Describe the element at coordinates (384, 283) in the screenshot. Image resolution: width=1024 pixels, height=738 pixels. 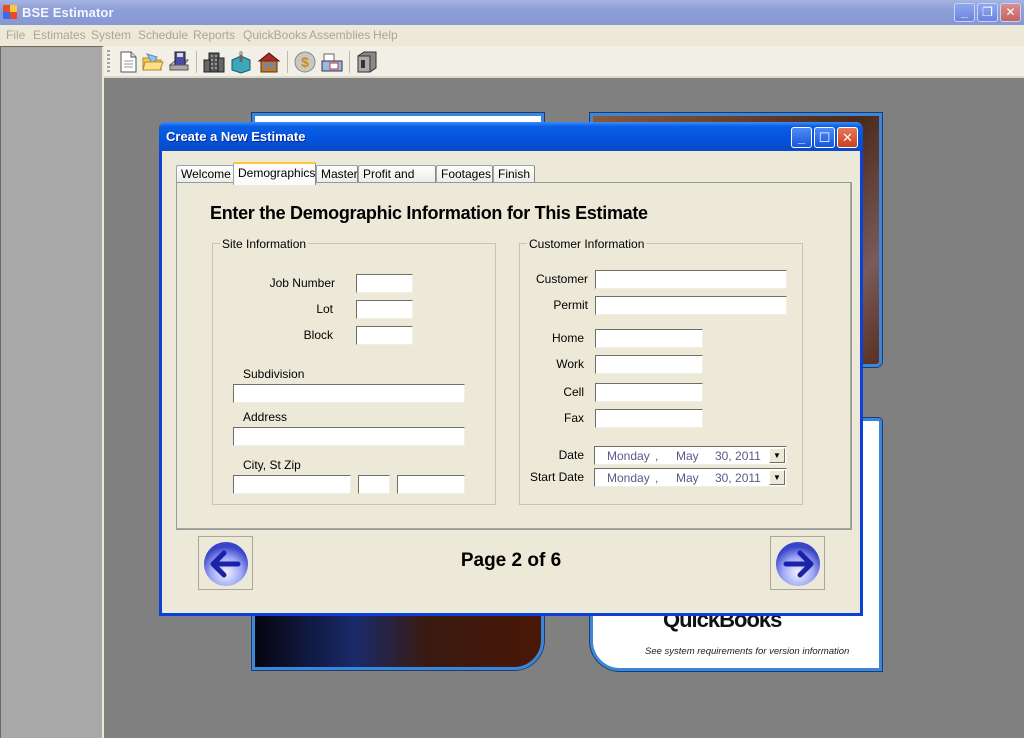
I see `job-number-input` at that location.